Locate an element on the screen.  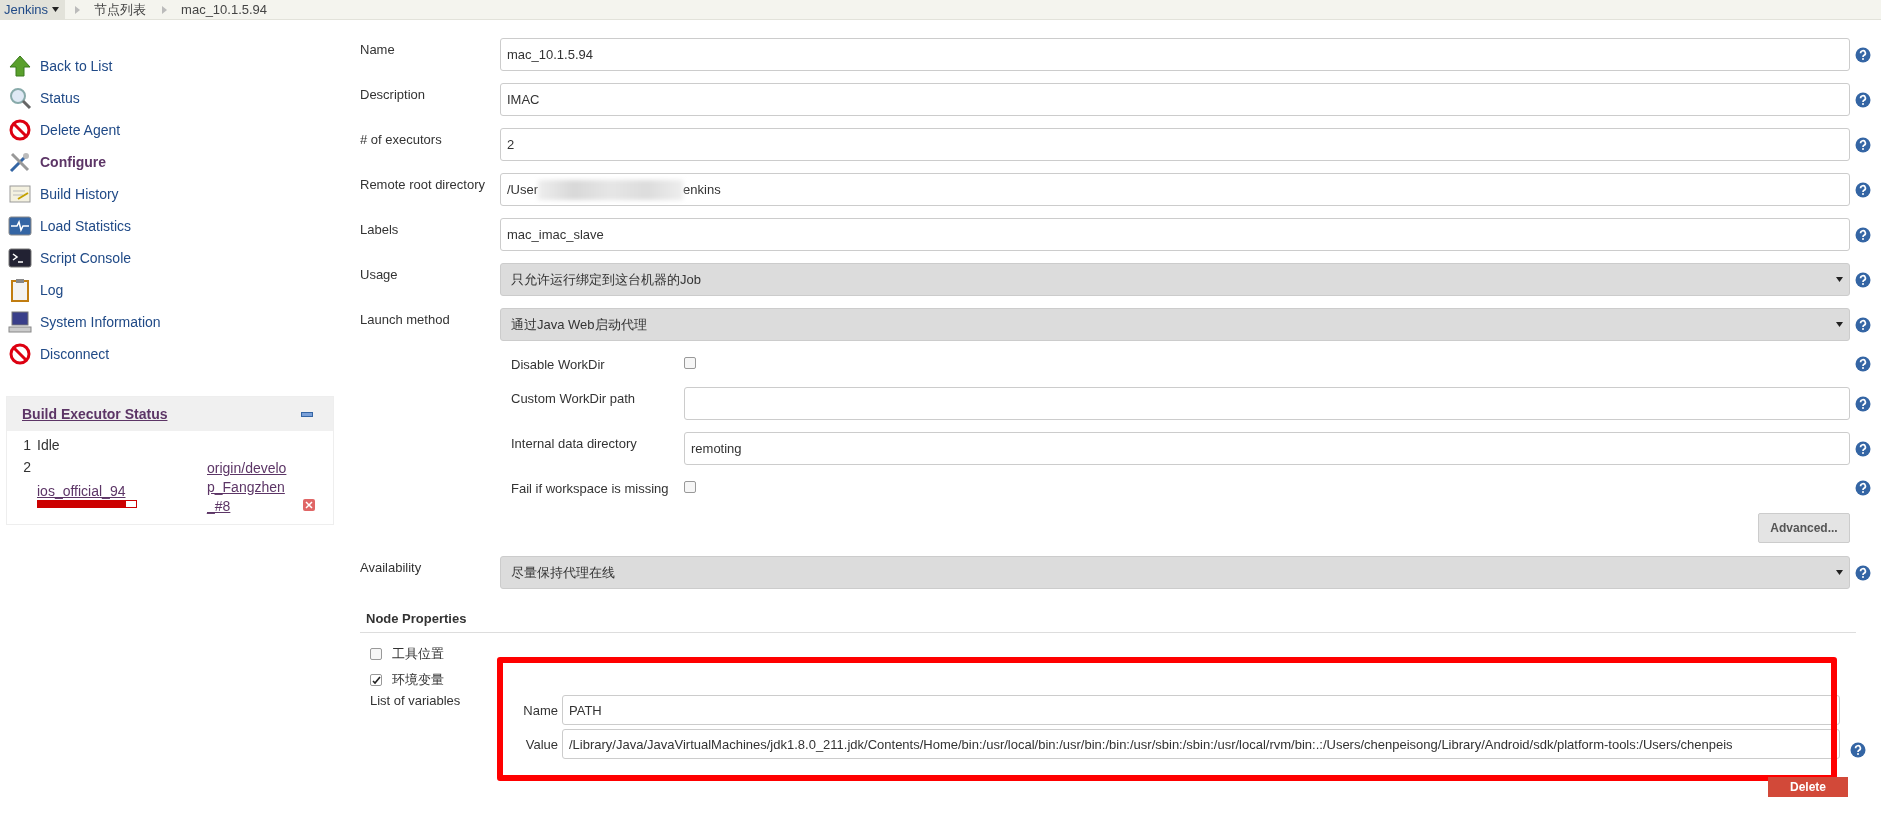
field-label: Fail if workspace is missing is located at coordinates (590, 488).